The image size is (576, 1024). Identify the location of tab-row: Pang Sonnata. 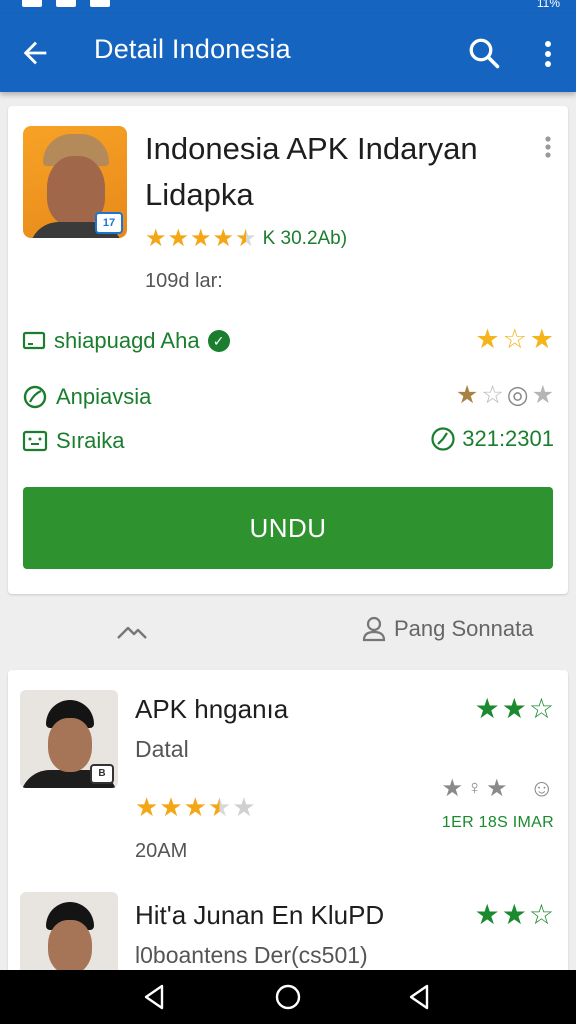
(288, 634).